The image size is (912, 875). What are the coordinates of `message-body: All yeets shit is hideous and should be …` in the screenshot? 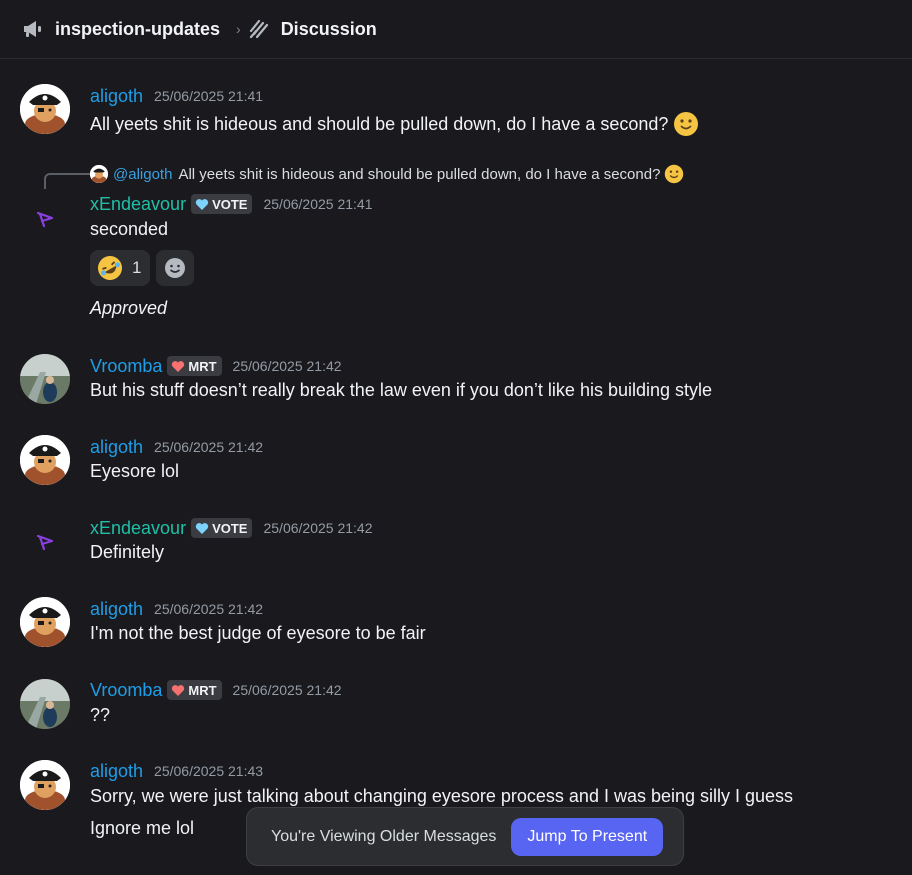 It's located at (379, 123).